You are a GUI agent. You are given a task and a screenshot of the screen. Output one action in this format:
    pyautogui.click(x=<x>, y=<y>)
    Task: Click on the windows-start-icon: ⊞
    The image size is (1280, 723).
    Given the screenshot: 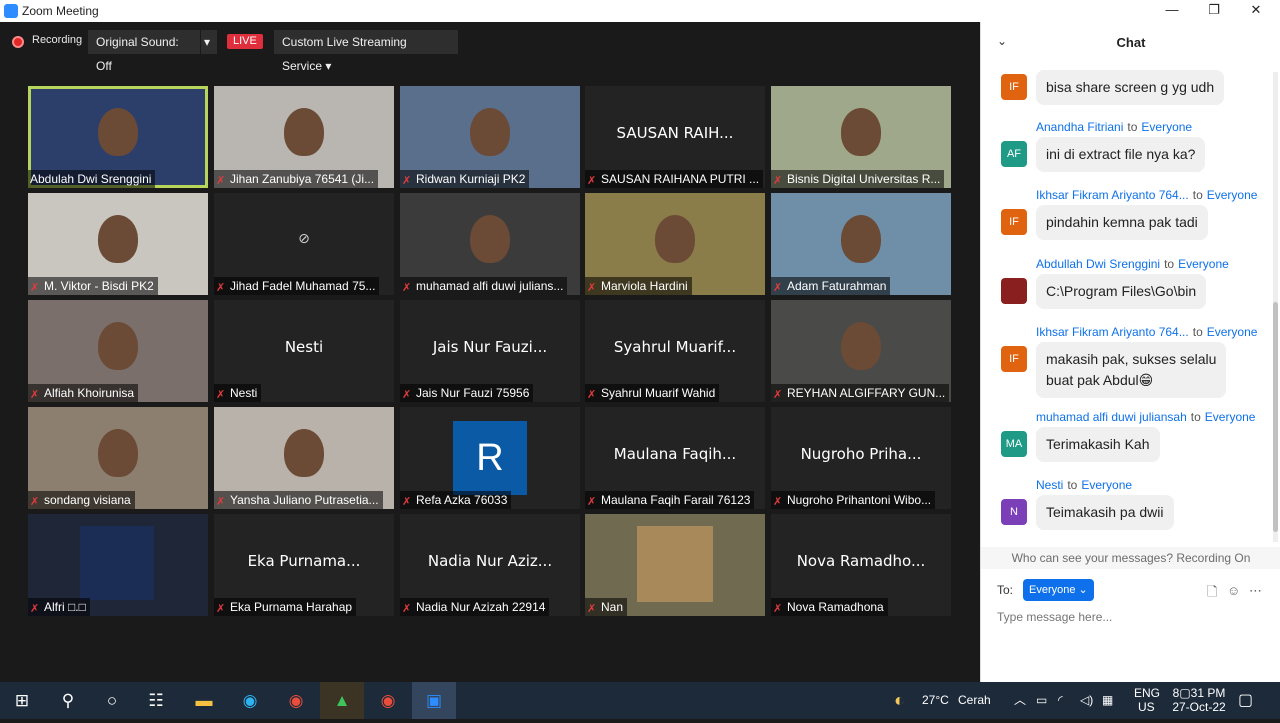 What is the action you would take?
    pyautogui.click(x=22, y=700)
    